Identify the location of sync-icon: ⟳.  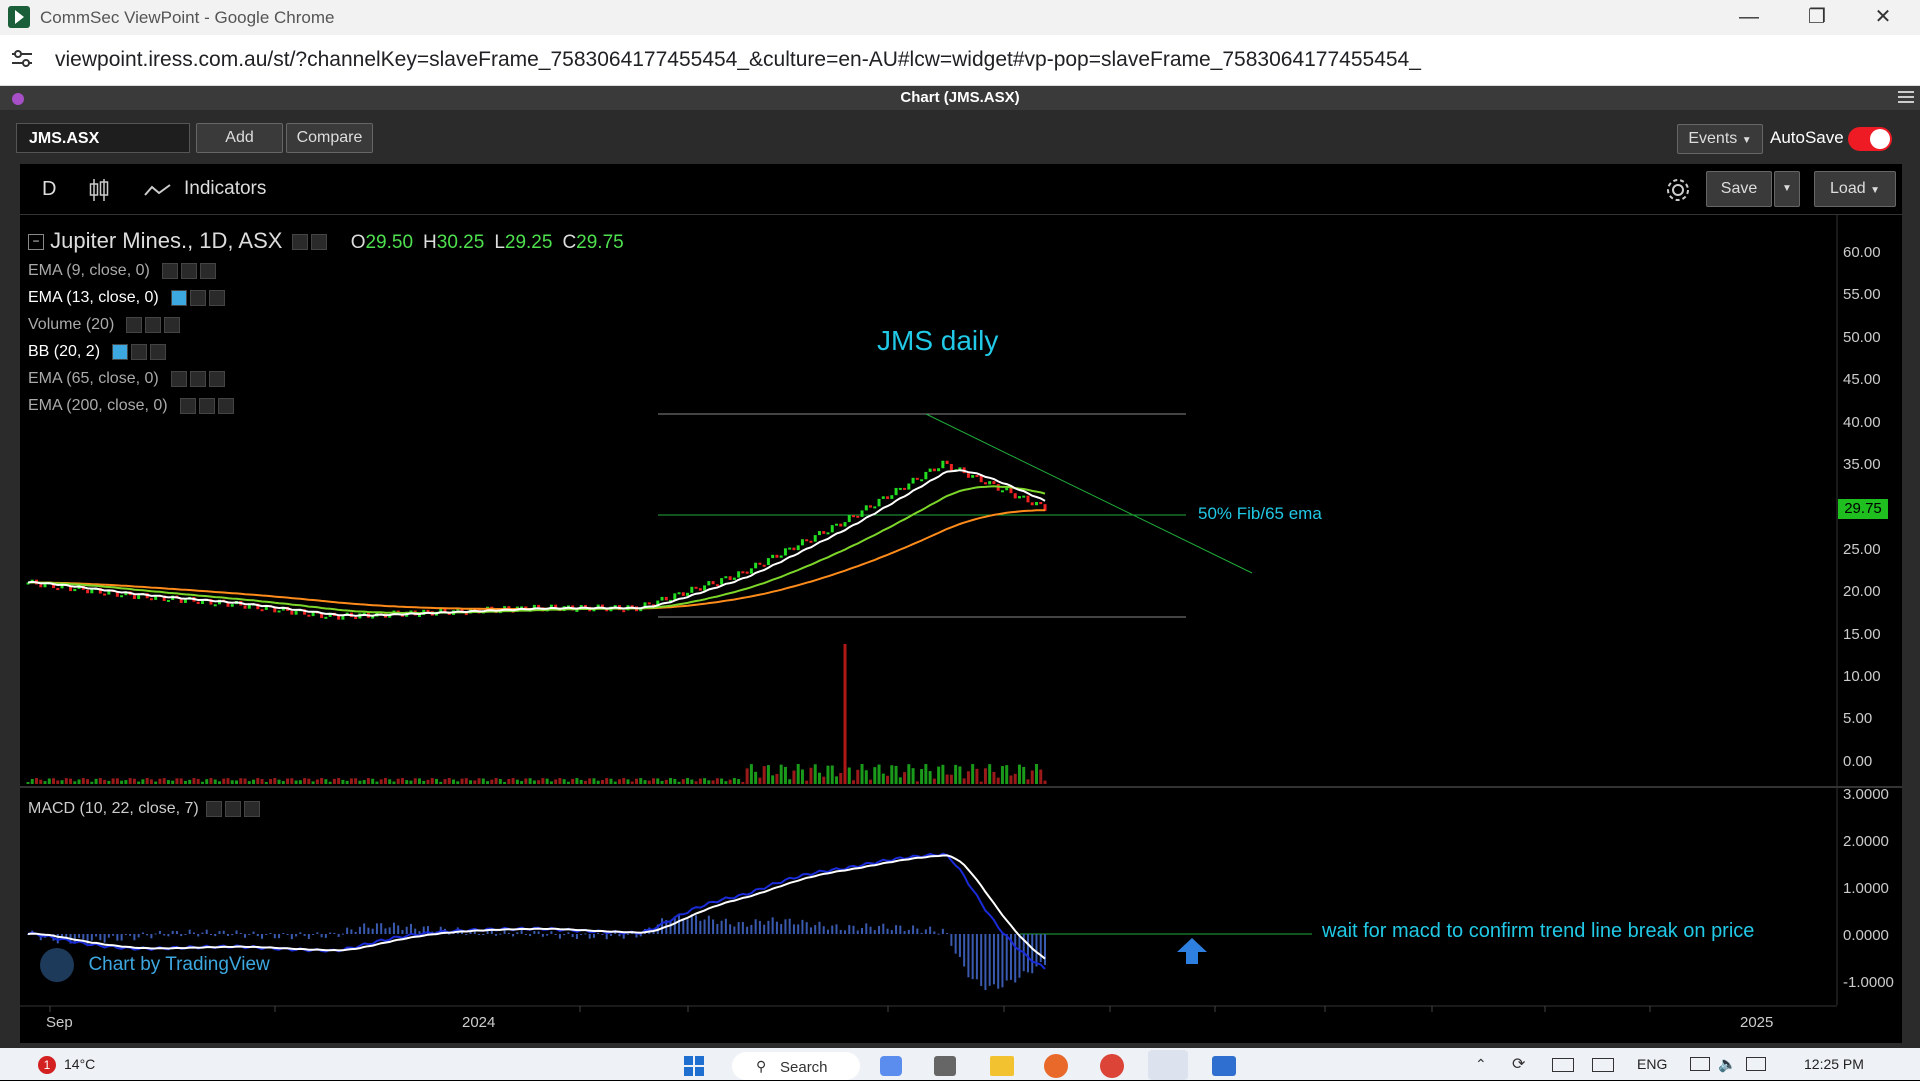
(1518, 1064).